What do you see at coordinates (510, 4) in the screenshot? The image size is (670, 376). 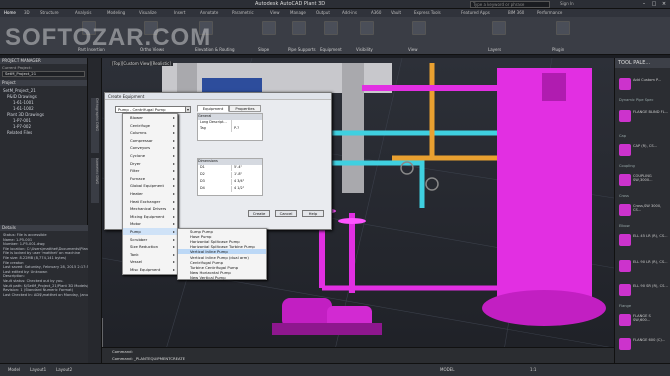 I see `search-input: Type a keyword or phrase` at bounding box center [510, 4].